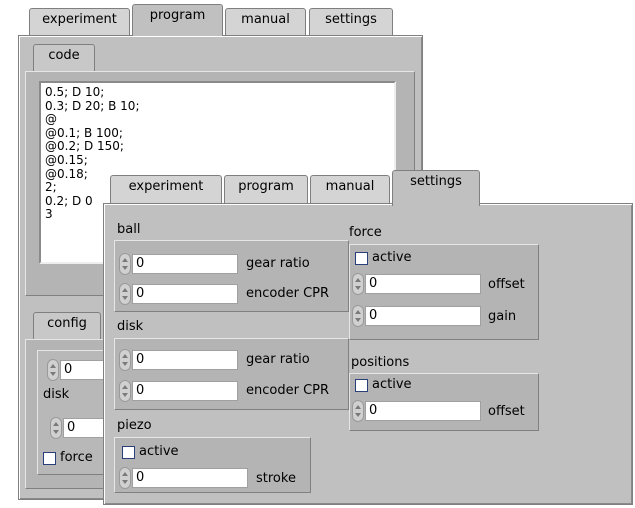 The image size is (635, 508). Describe the element at coordinates (423, 284) in the screenshot. I see `force-offset-field: 0` at that location.